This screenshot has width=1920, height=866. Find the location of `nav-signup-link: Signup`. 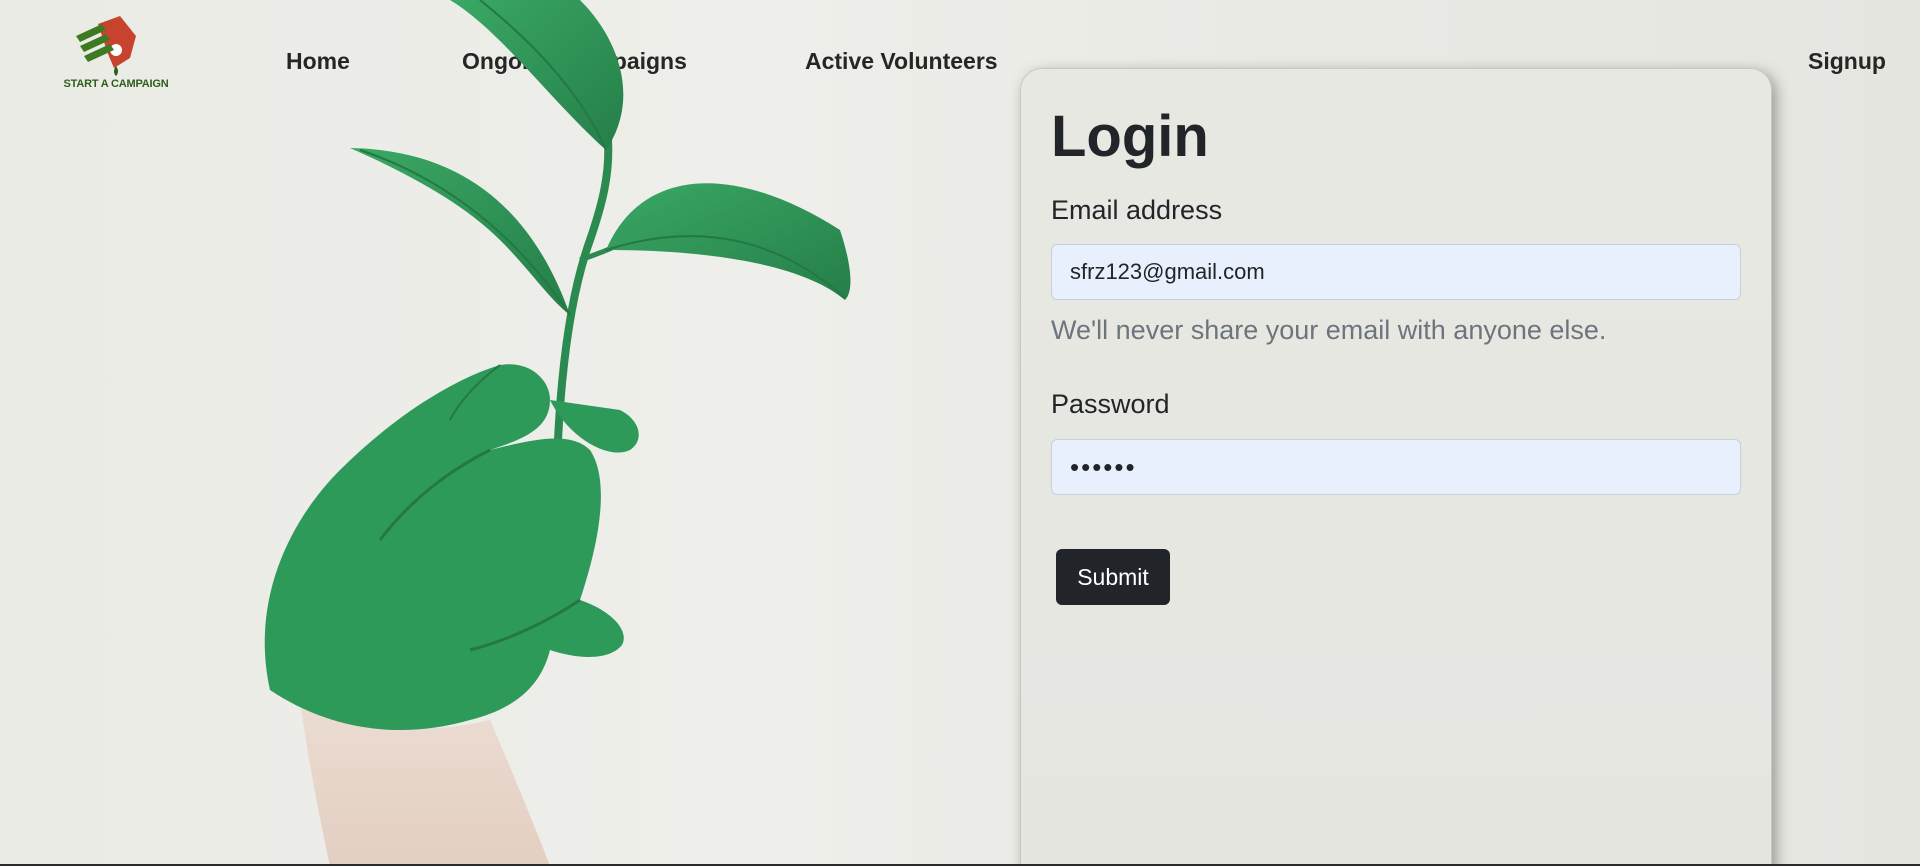

nav-signup-link: Signup is located at coordinates (1847, 61).